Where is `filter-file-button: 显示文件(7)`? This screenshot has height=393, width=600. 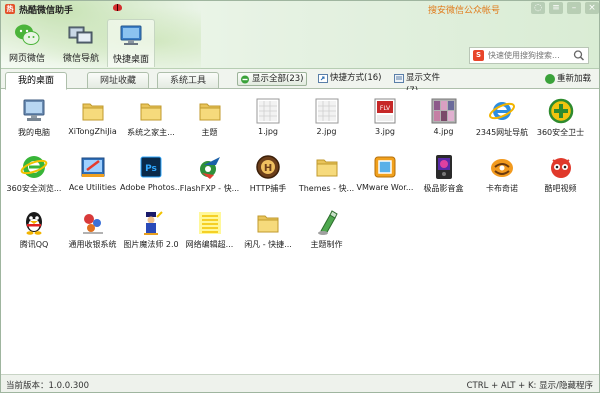
filter-file-button: 显示文件(7) is located at coordinates (422, 84).